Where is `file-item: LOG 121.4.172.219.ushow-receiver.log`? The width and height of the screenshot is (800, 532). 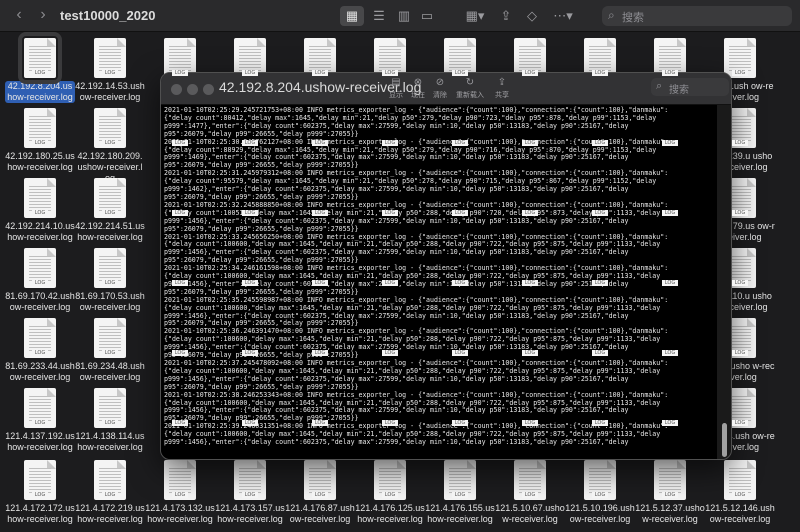
file-item: LOG 121.4.172.219.ushow-receiver.log is located at coordinates (110, 492).